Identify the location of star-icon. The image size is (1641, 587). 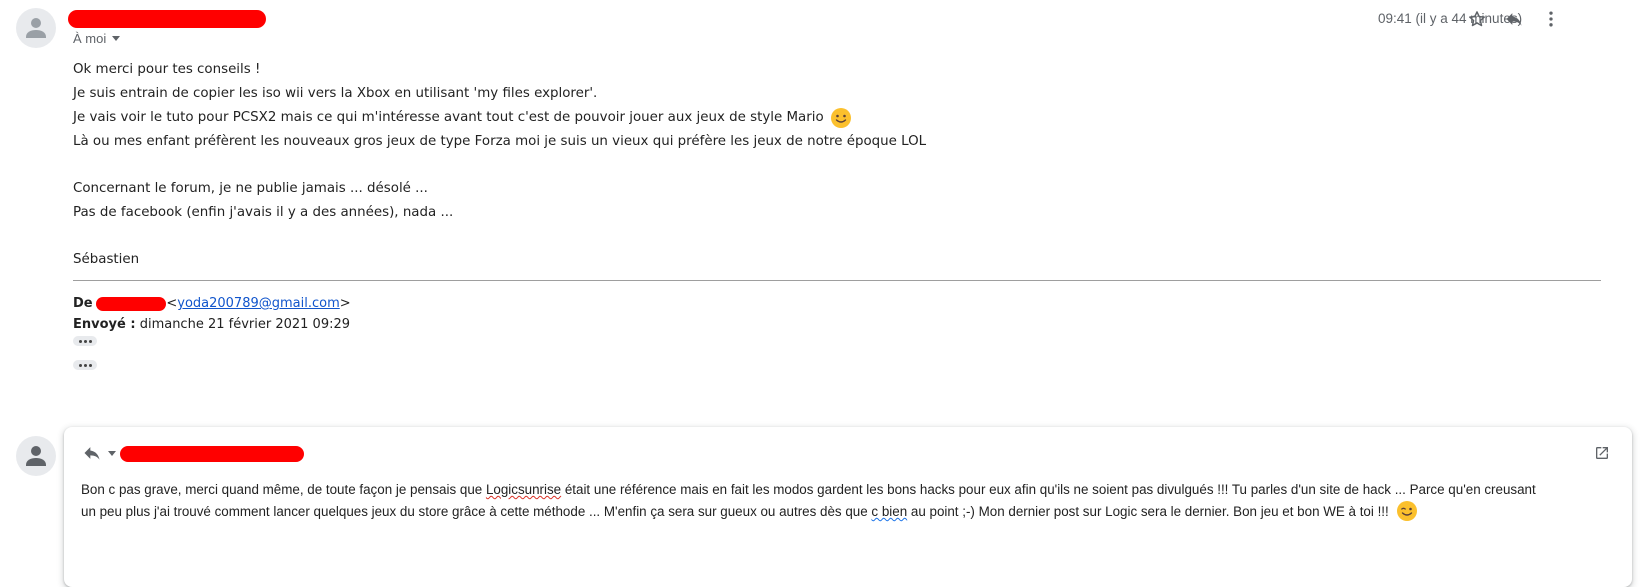
(1477, 19).